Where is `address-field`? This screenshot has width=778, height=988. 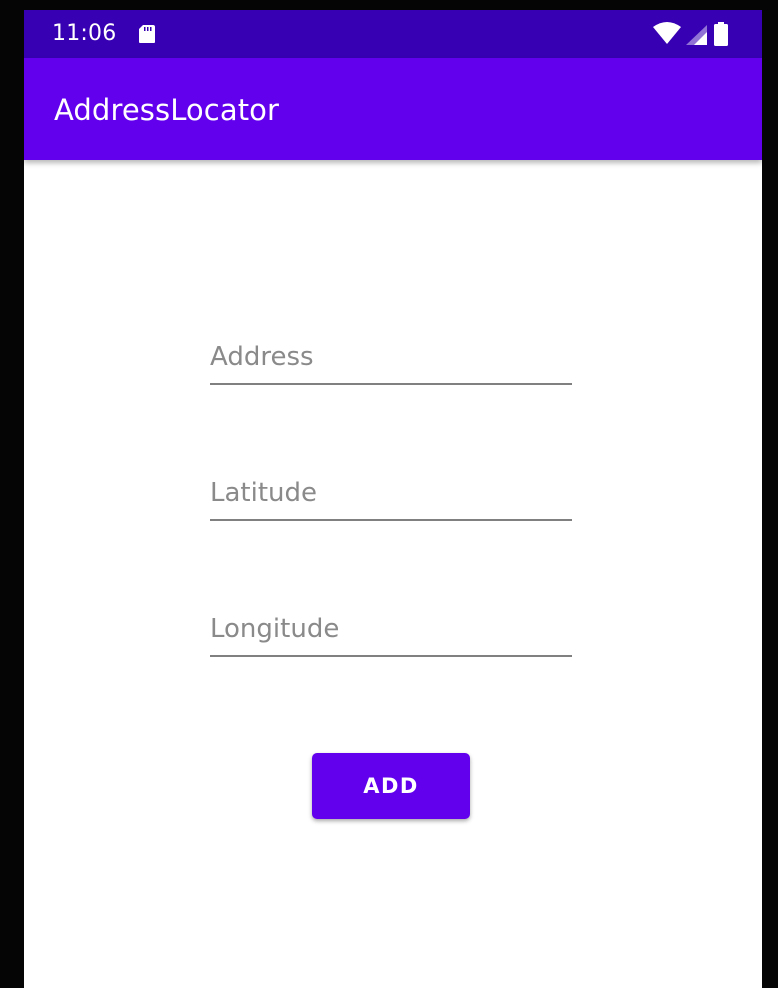
address-field is located at coordinates (391, 361).